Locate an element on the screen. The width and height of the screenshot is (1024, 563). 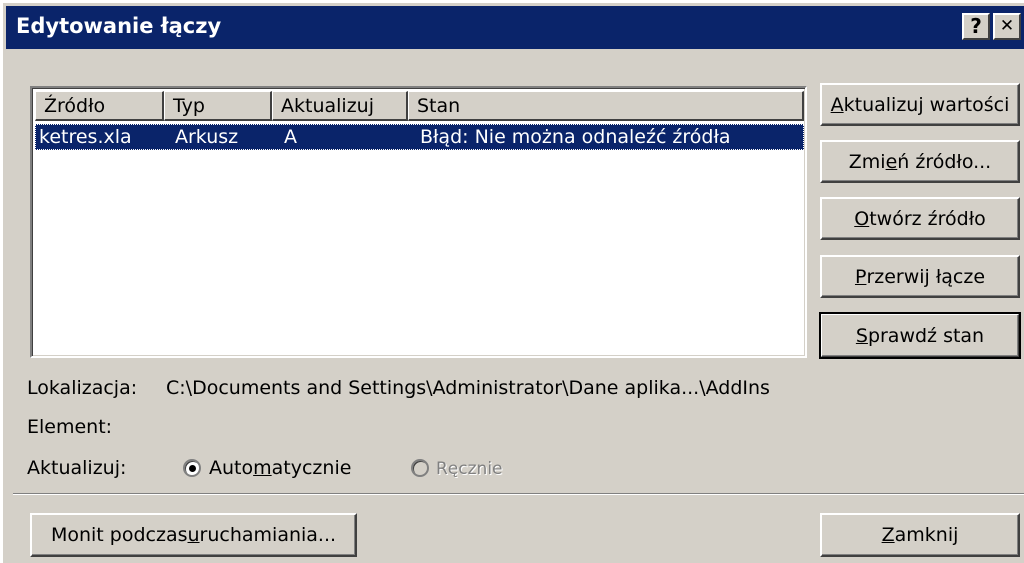
row-update: A is located at coordinates (290, 137).